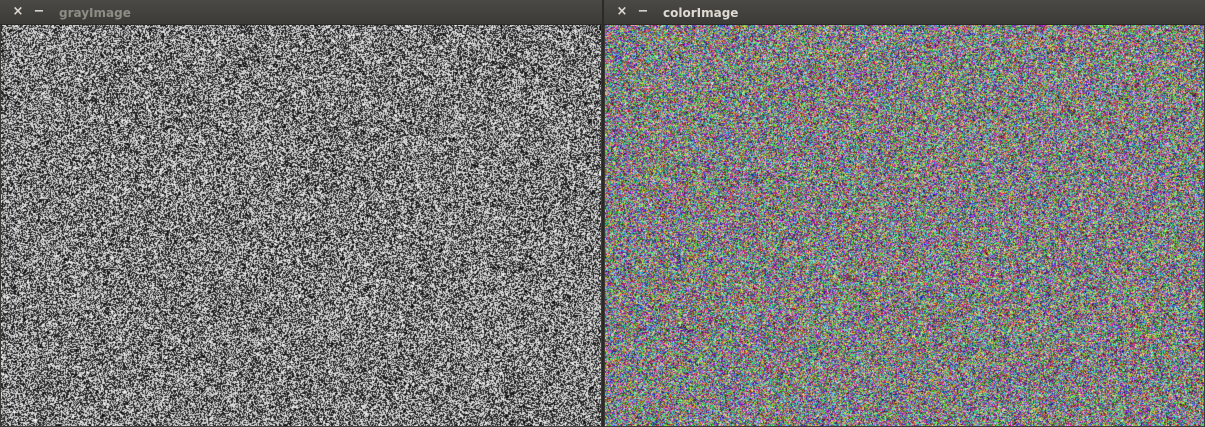 The height and width of the screenshot is (427, 1205). I want to click on window-title: colorImage, so click(700, 13).